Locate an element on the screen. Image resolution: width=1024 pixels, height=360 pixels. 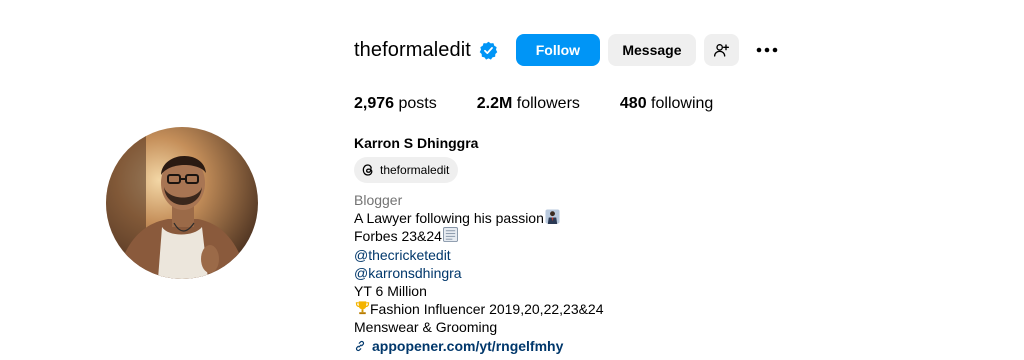
profile-header: theformaledit Follow Message is located at coordinates (568, 50).